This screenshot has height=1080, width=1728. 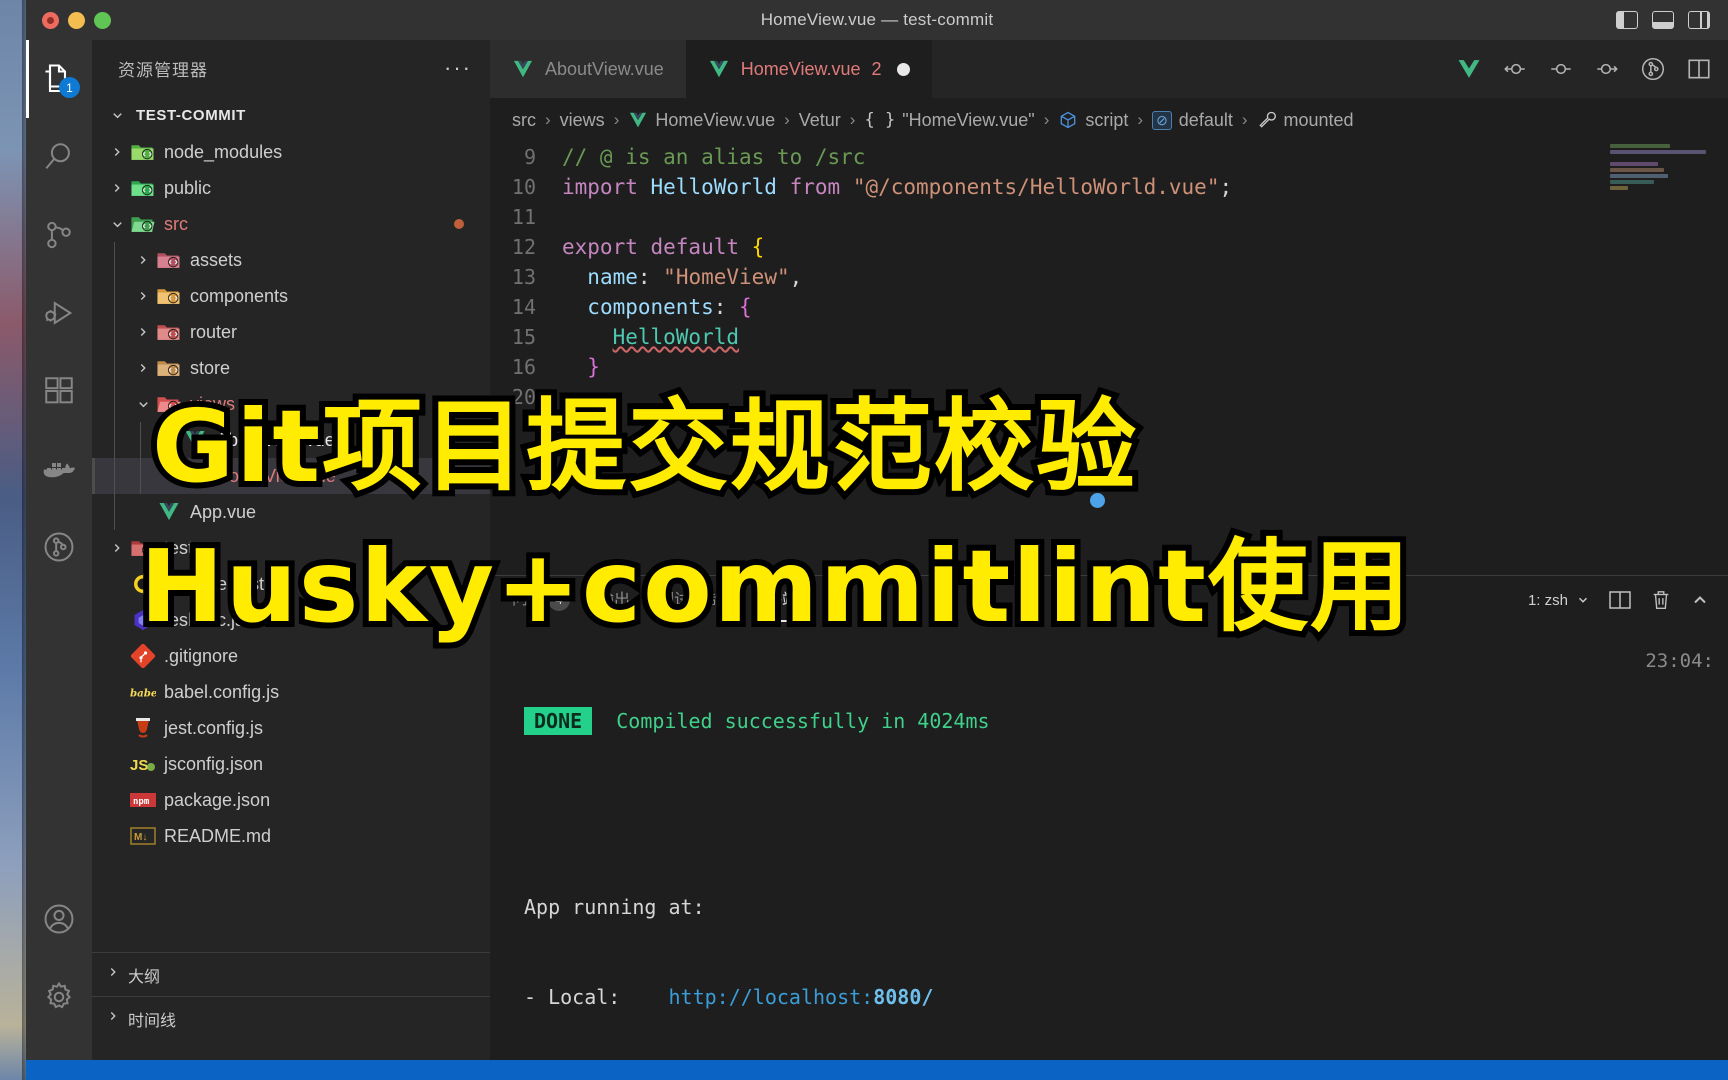 What do you see at coordinates (903, 69) in the screenshot?
I see `editor-tab-modified-indicator` at bounding box center [903, 69].